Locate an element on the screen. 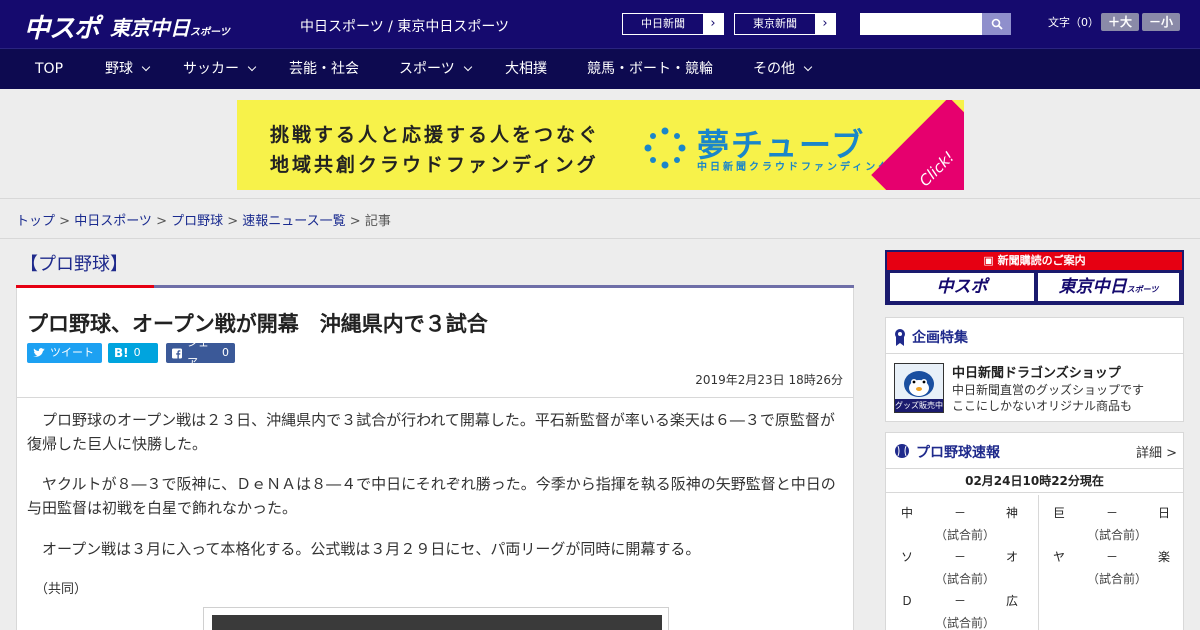  game-away-team: 広 is located at coordinates (1012, 601).